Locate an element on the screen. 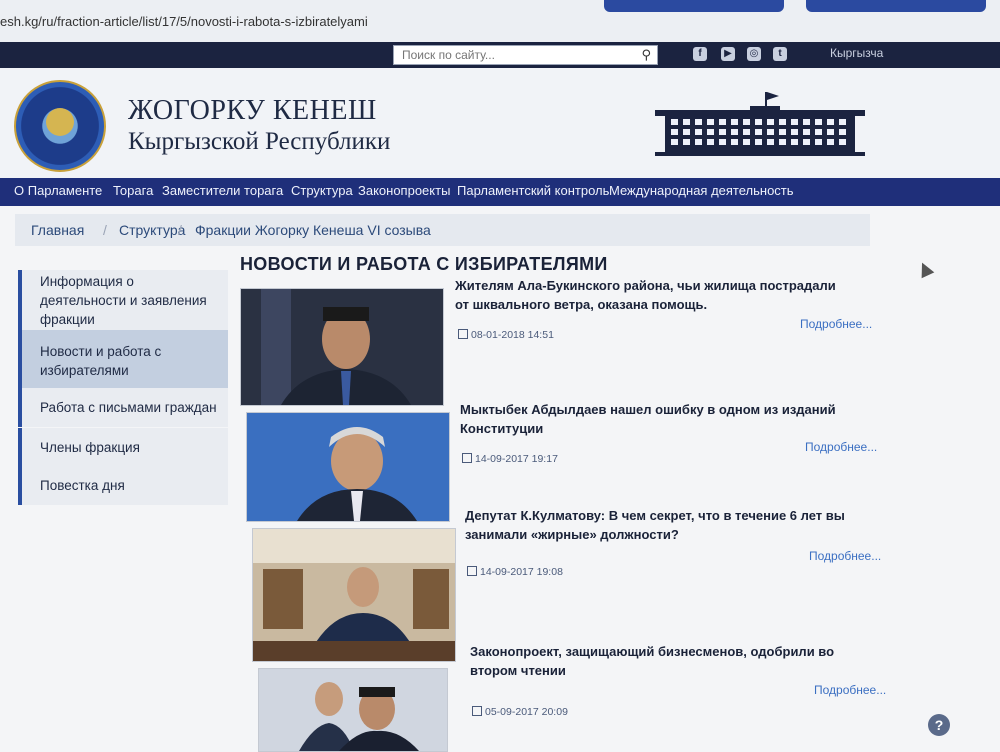  instagram-icon: ◎ is located at coordinates (754, 54).